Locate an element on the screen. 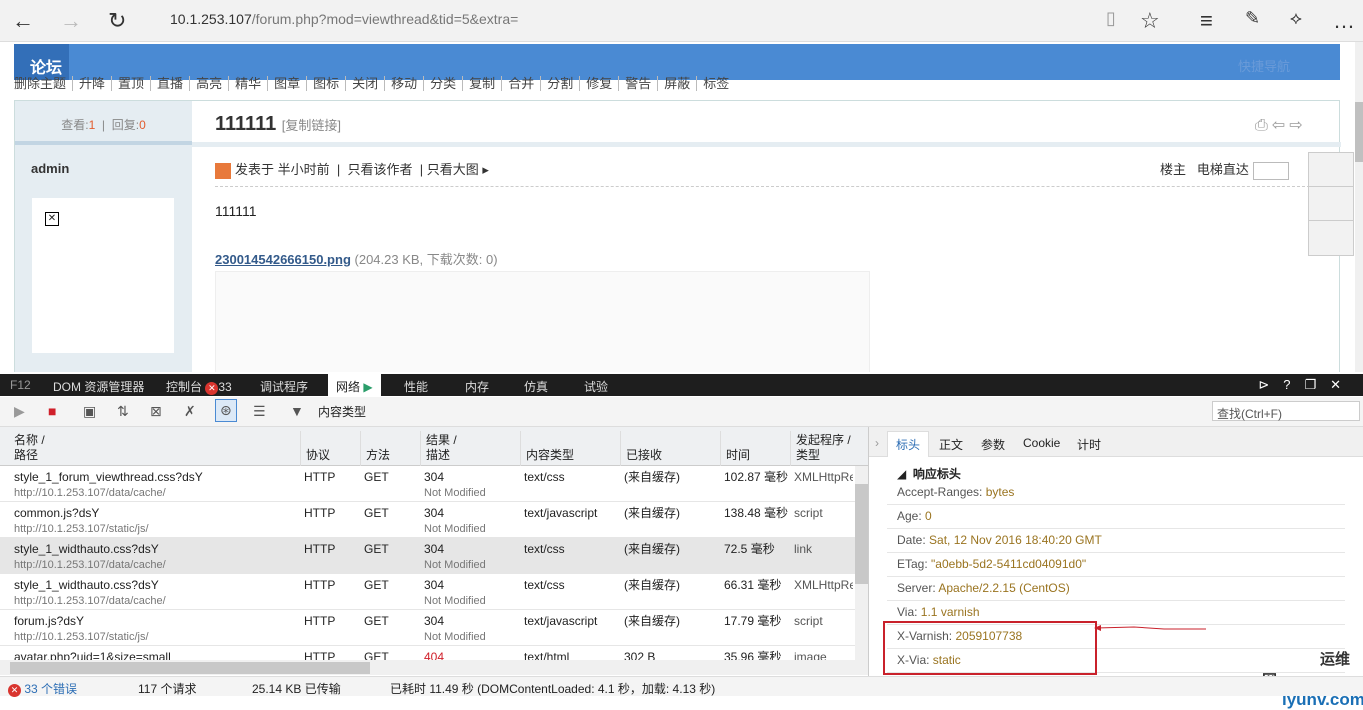  mod-action: 删除主题 is located at coordinates (44, 83).